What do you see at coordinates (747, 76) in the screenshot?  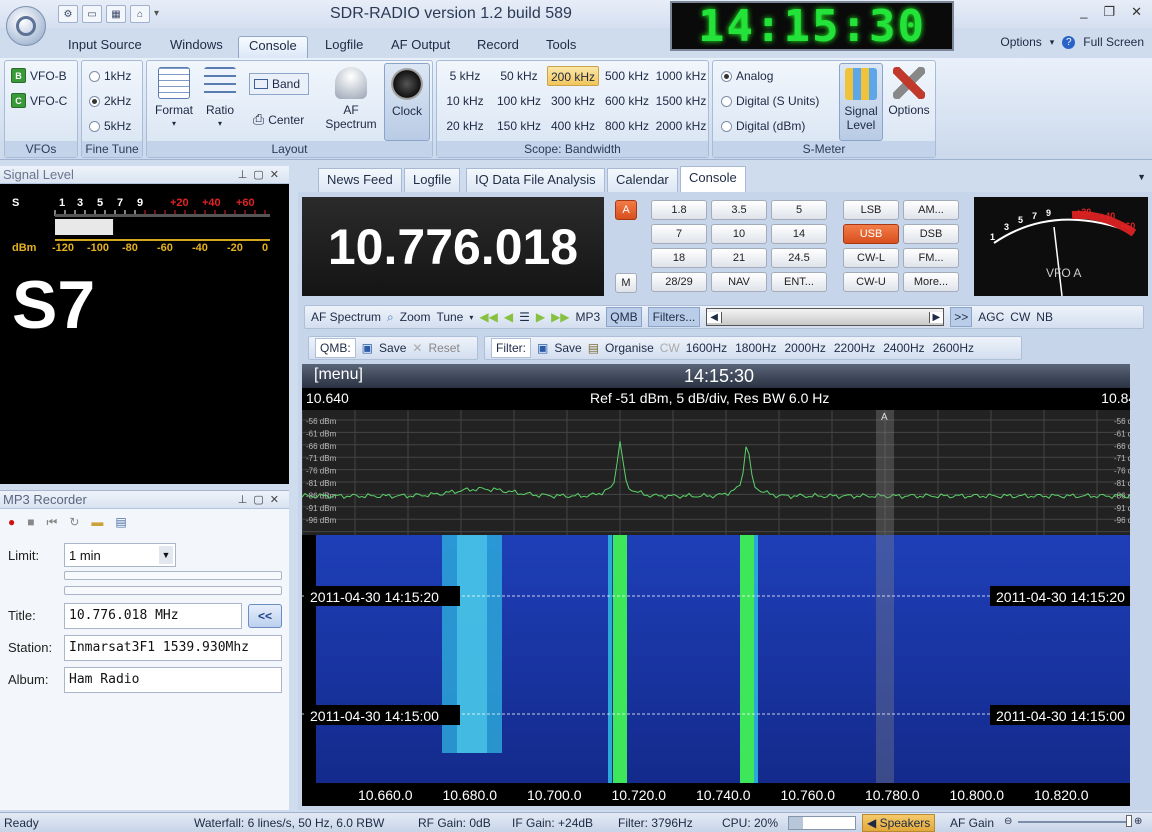 I see `smeter-analog: Analog` at bounding box center [747, 76].